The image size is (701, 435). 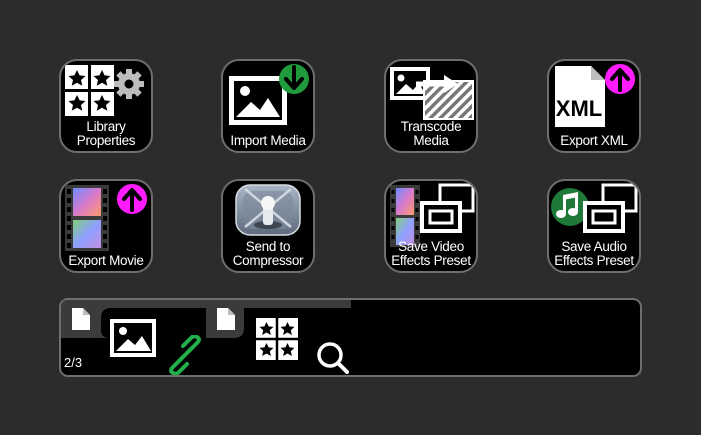 What do you see at coordinates (106, 260) in the screenshot?
I see `tile-label: Export Movie` at bounding box center [106, 260].